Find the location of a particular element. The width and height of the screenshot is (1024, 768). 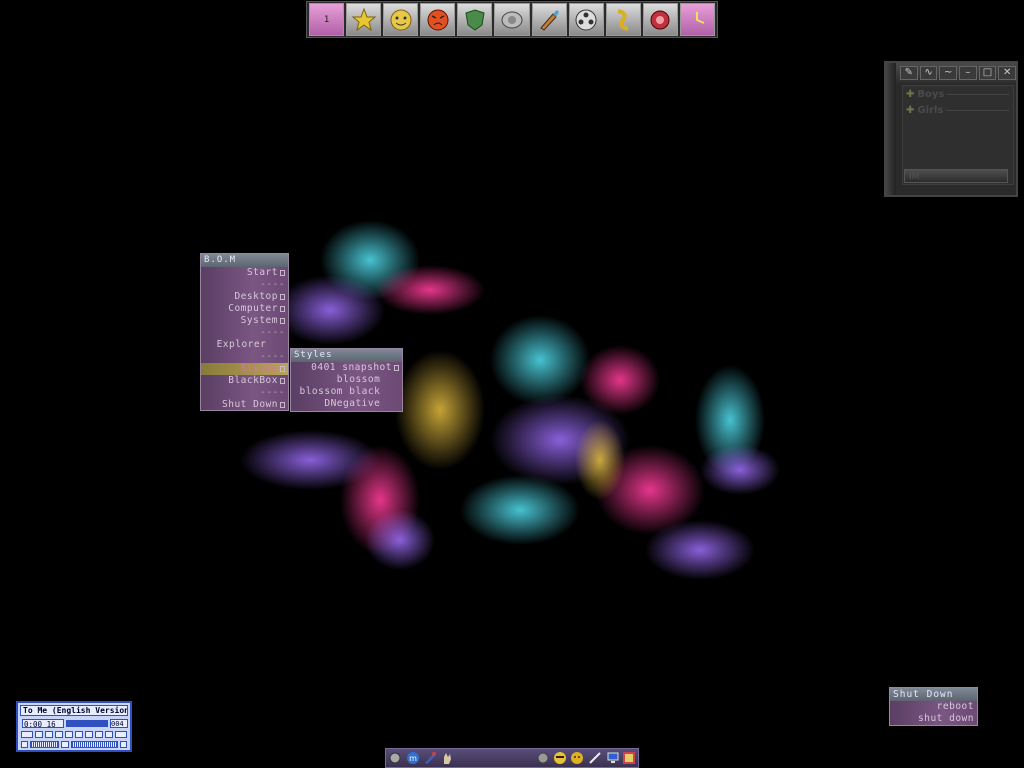

style-item-dnegative: DNegative is located at coordinates (346, 404).